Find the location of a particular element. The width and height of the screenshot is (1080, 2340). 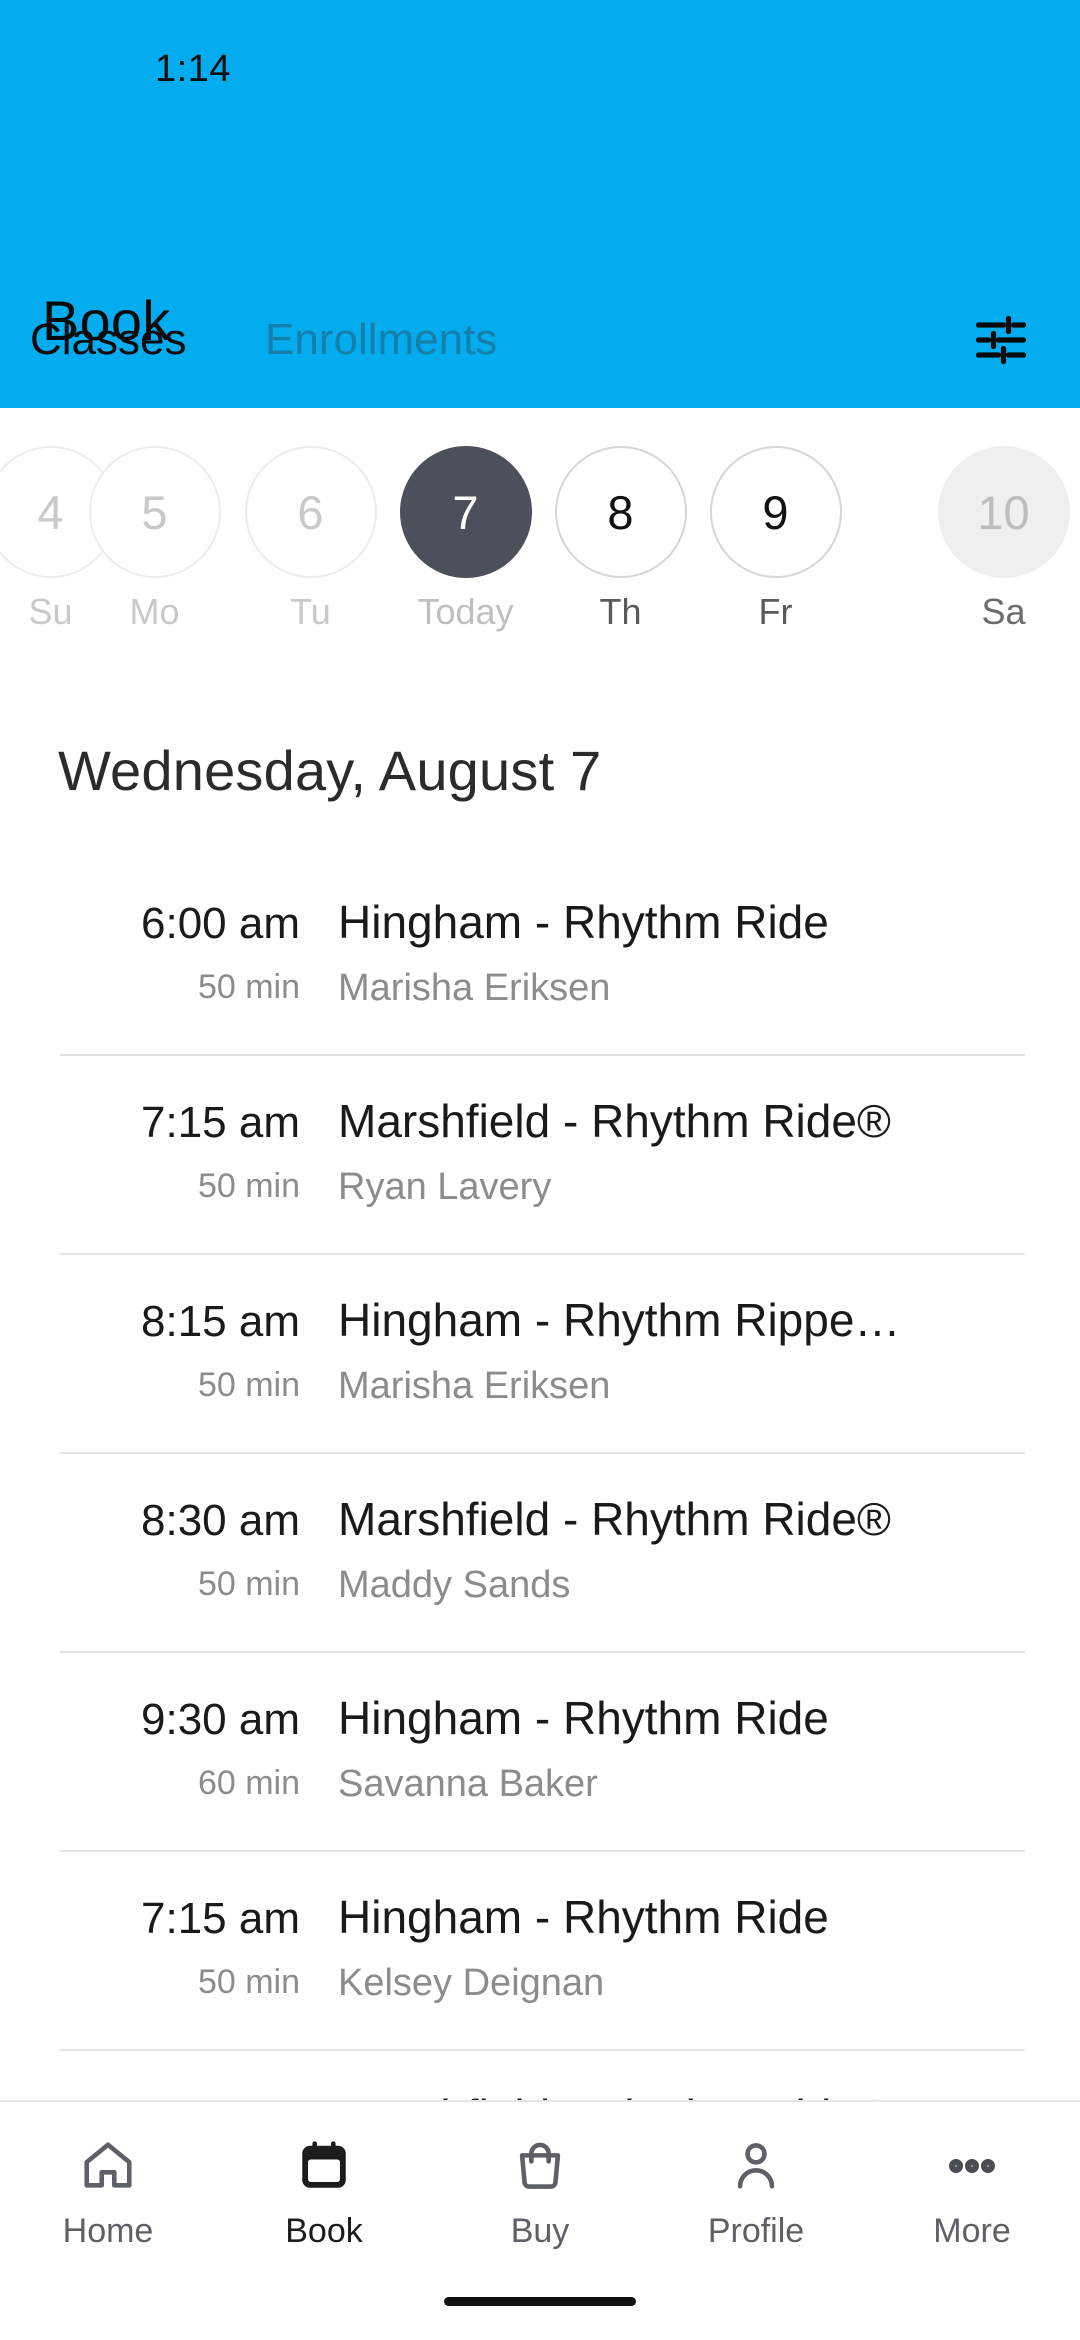

bottom-navigation-bar: Home Book Buy Profile More is located at coordinates (540, 2220).